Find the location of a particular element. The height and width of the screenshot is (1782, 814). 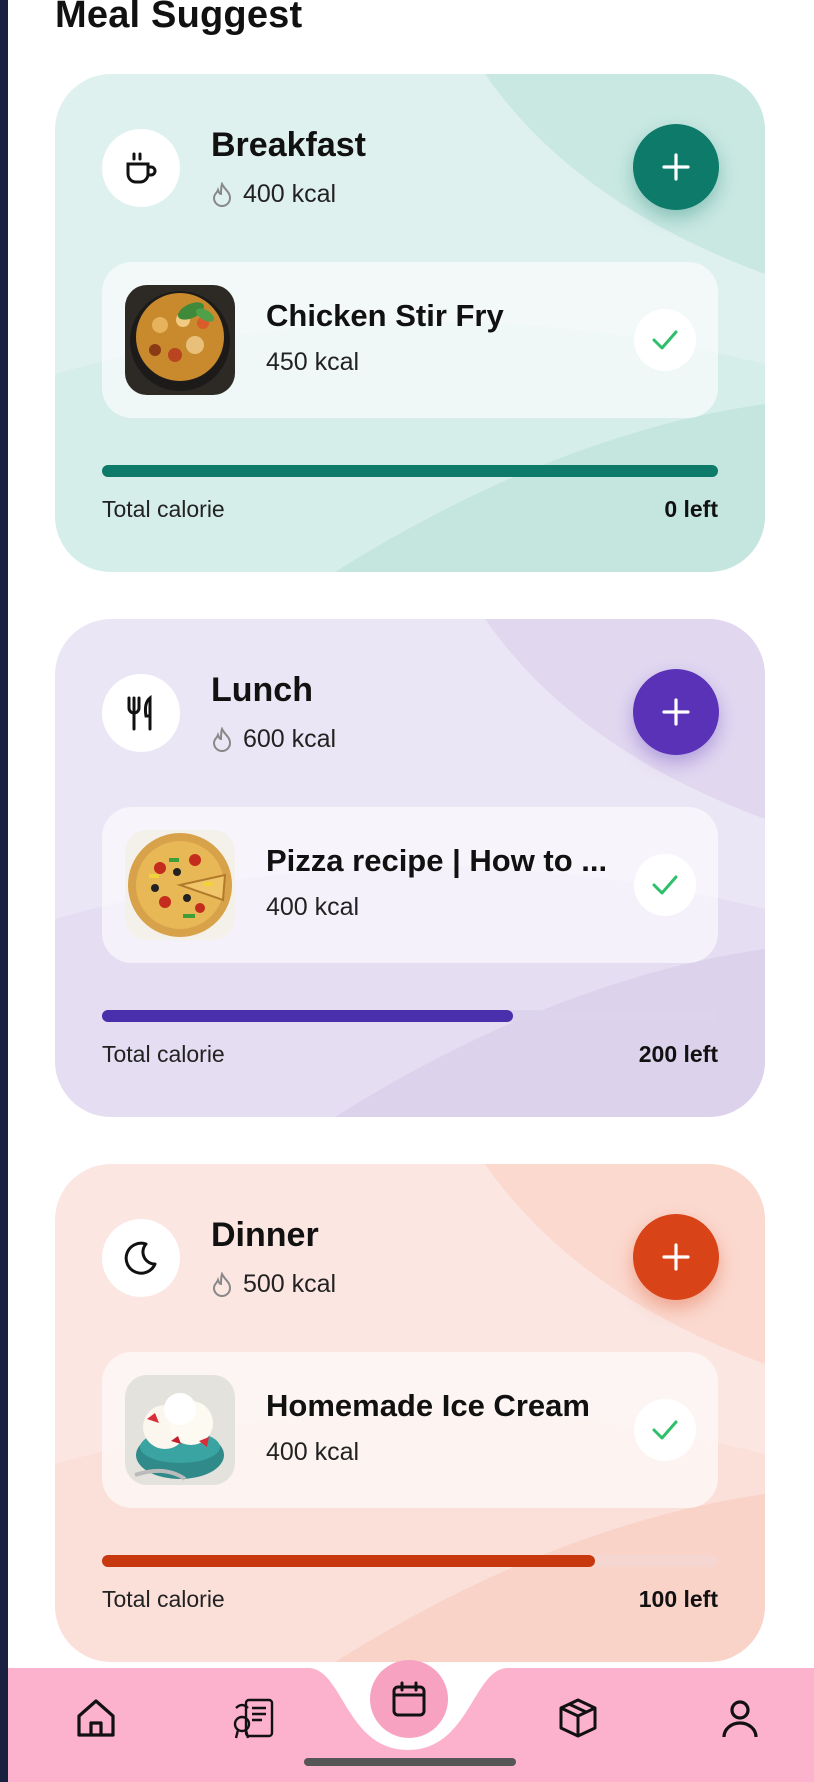

box-icon is located at coordinates (578, 1718).